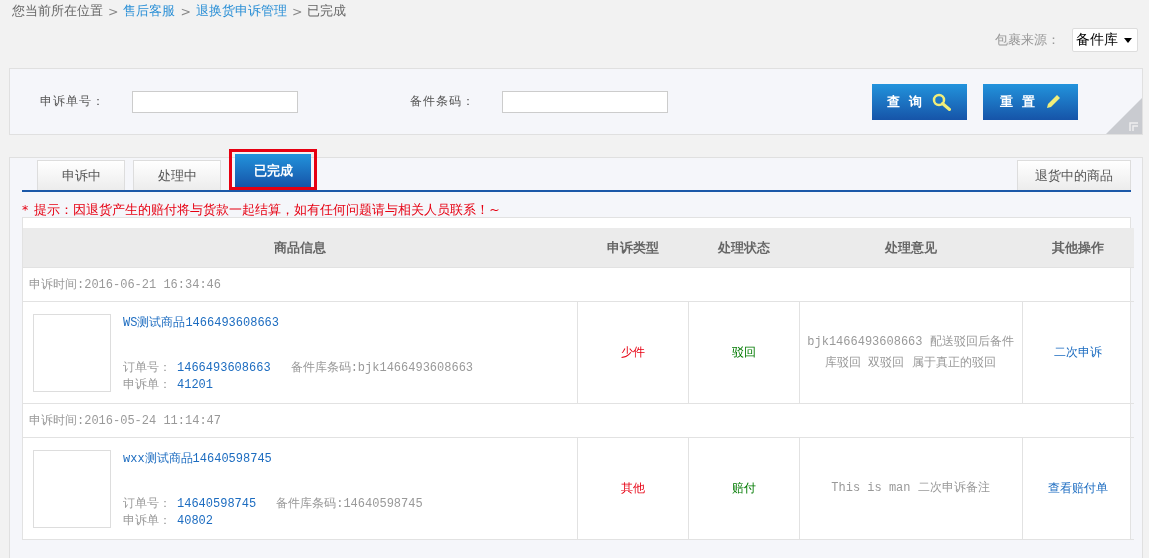 Image resolution: width=1149 pixels, height=558 pixels. Describe the element at coordinates (743, 352) in the screenshot. I see `table-cell: 驳回` at that location.